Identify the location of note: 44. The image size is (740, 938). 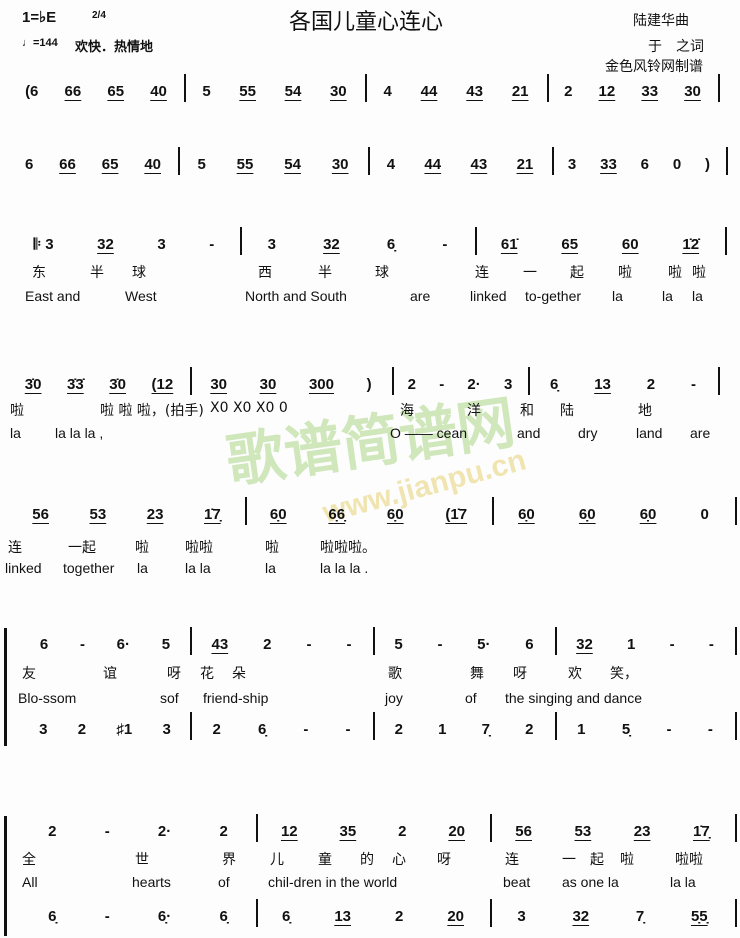
(433, 164).